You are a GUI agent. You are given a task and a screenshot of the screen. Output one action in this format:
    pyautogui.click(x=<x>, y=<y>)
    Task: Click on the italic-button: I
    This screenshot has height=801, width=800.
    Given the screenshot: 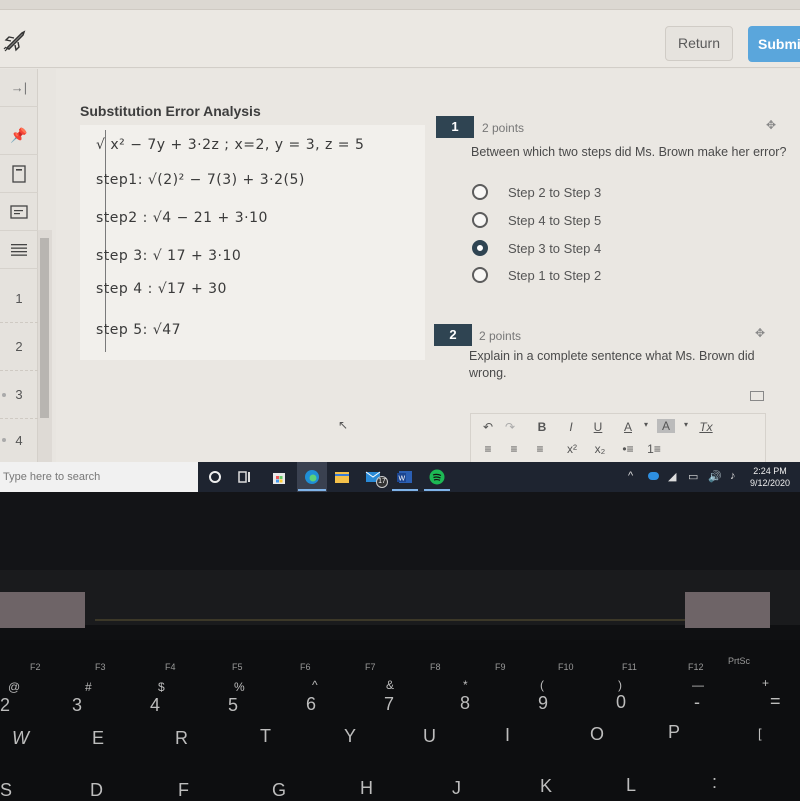 What is the action you would take?
    pyautogui.click(x=571, y=427)
    